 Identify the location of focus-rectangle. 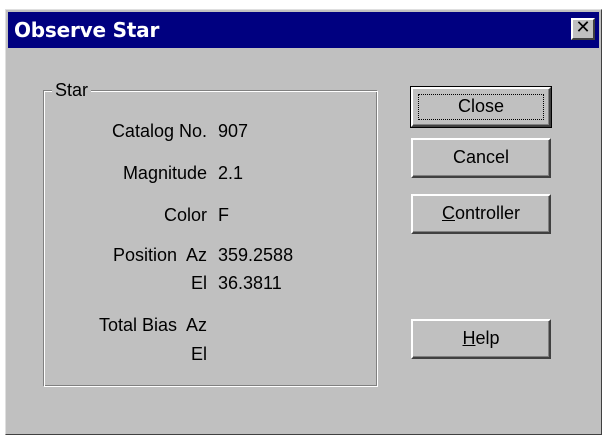
(481, 107).